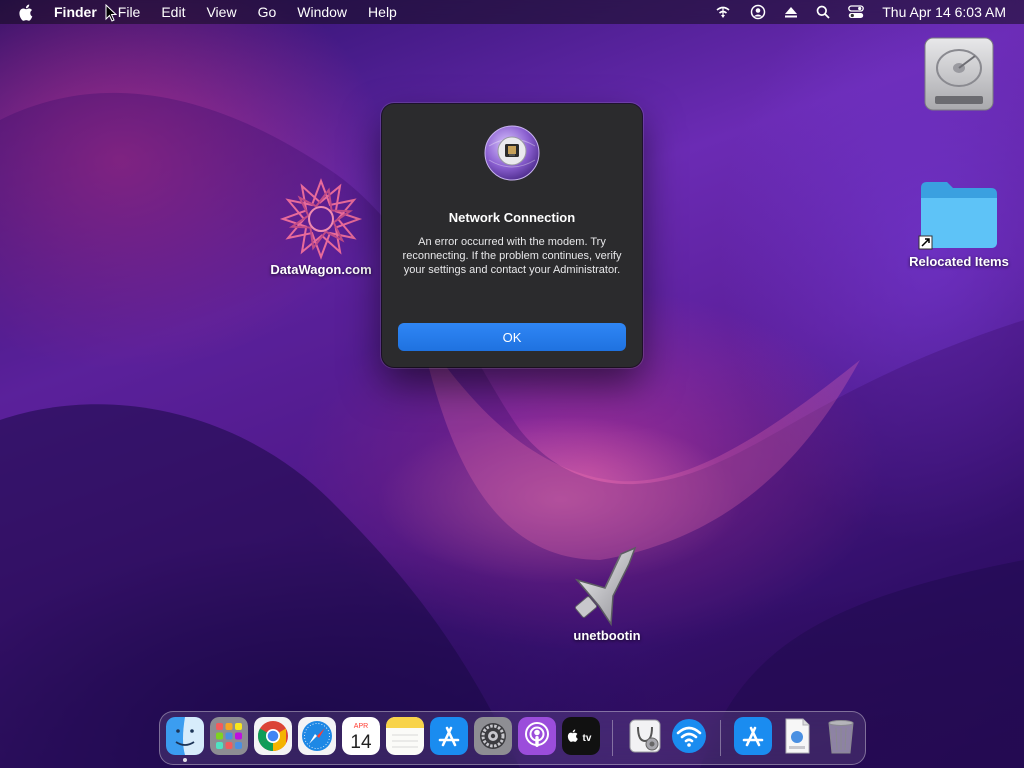  Describe the element at coordinates (607, 635) in the screenshot. I see `desktop-icon-label: unetbootin` at that location.